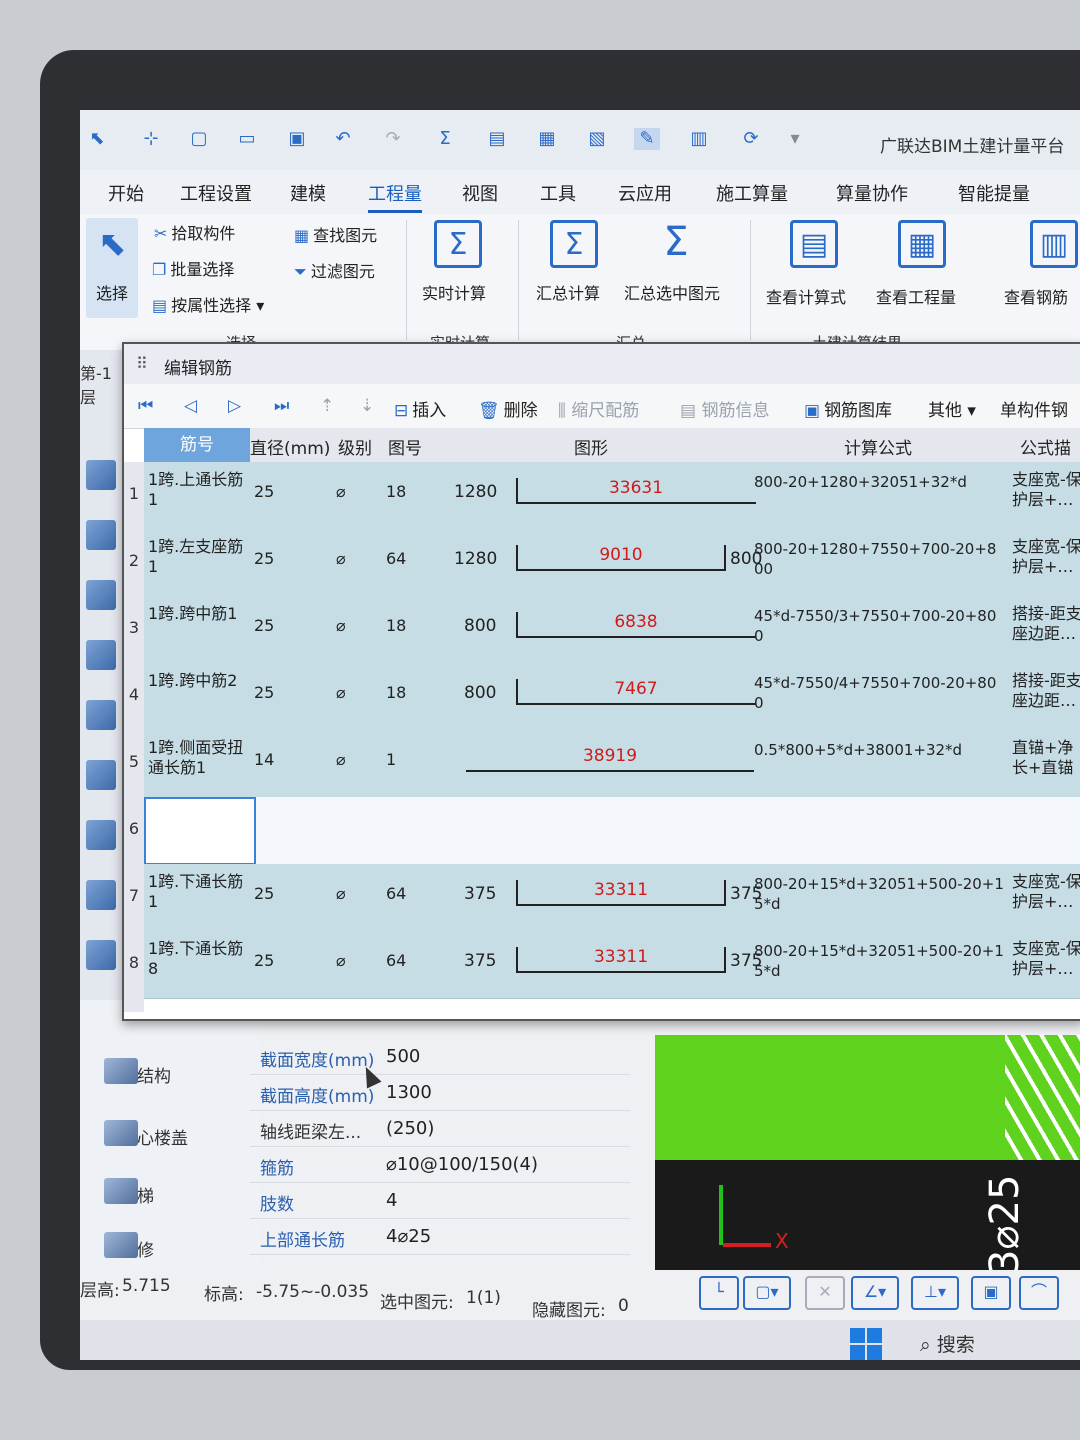  What do you see at coordinates (440, 1165) in the screenshot?
I see `property-row: 箍筋 ⌀10@100/150(4)` at bounding box center [440, 1165].